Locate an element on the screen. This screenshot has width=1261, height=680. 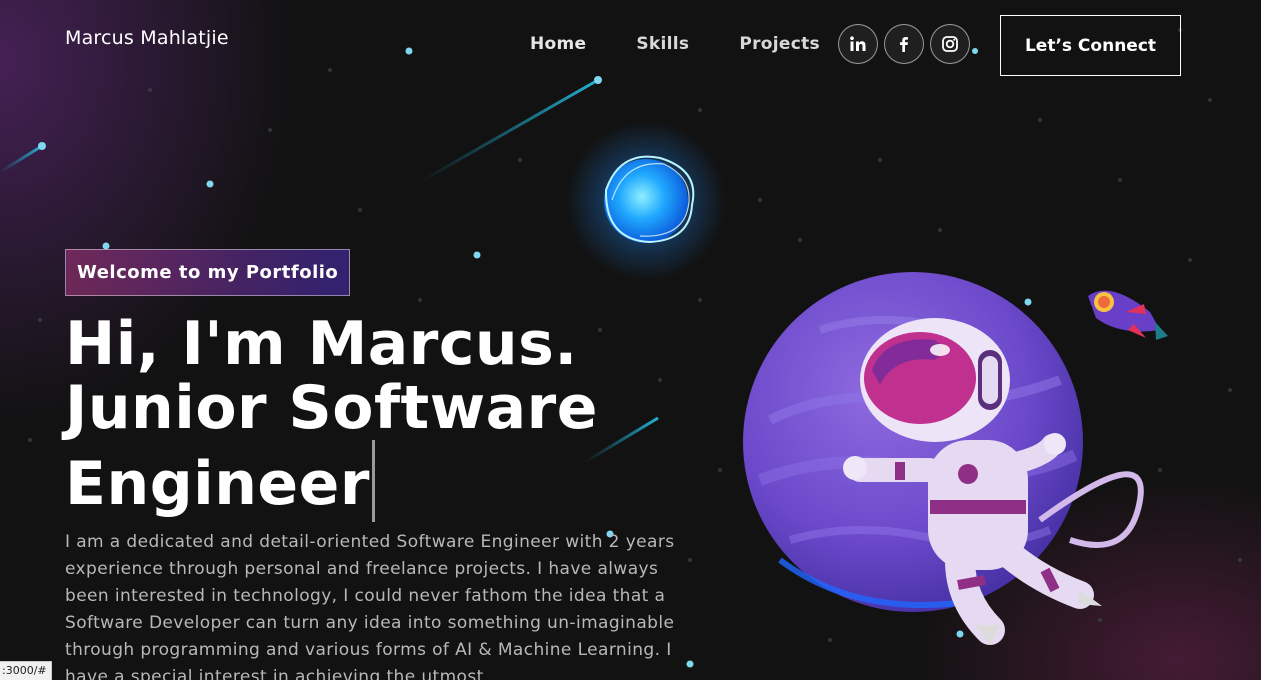
status-bar-url: :3000/# is located at coordinates (26, 670).